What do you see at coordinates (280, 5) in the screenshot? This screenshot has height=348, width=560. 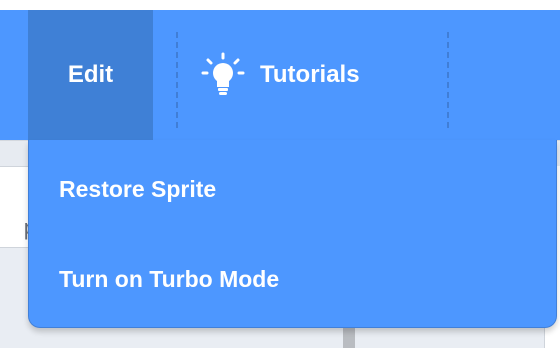 I see `top-edge` at bounding box center [280, 5].